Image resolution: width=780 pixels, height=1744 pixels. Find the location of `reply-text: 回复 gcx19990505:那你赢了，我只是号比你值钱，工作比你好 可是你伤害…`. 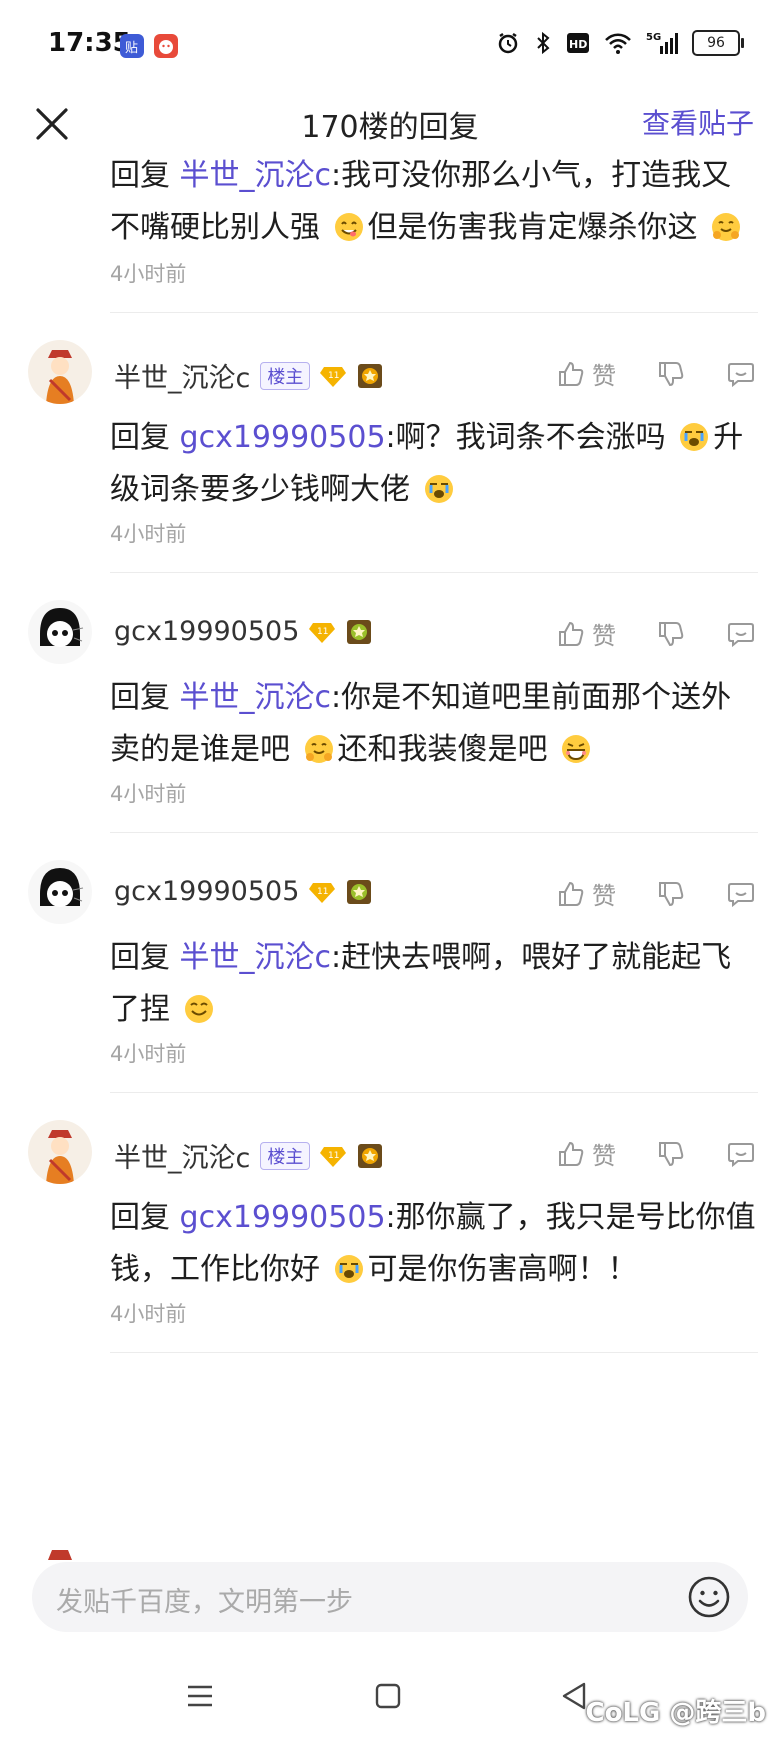

reply-text: 回复 gcx19990505:那你赢了，我只是号比你值钱，工作比你好 可是你伤害… is located at coordinates (434, 1244).